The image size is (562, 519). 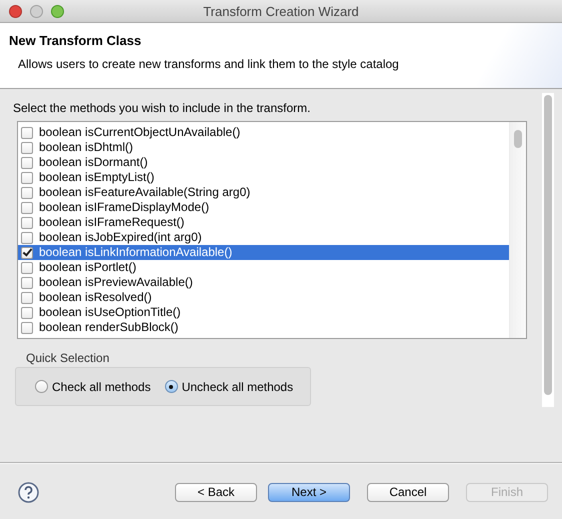 I want to click on method-row: boolean isPreviewAvailable(), so click(x=263, y=282).